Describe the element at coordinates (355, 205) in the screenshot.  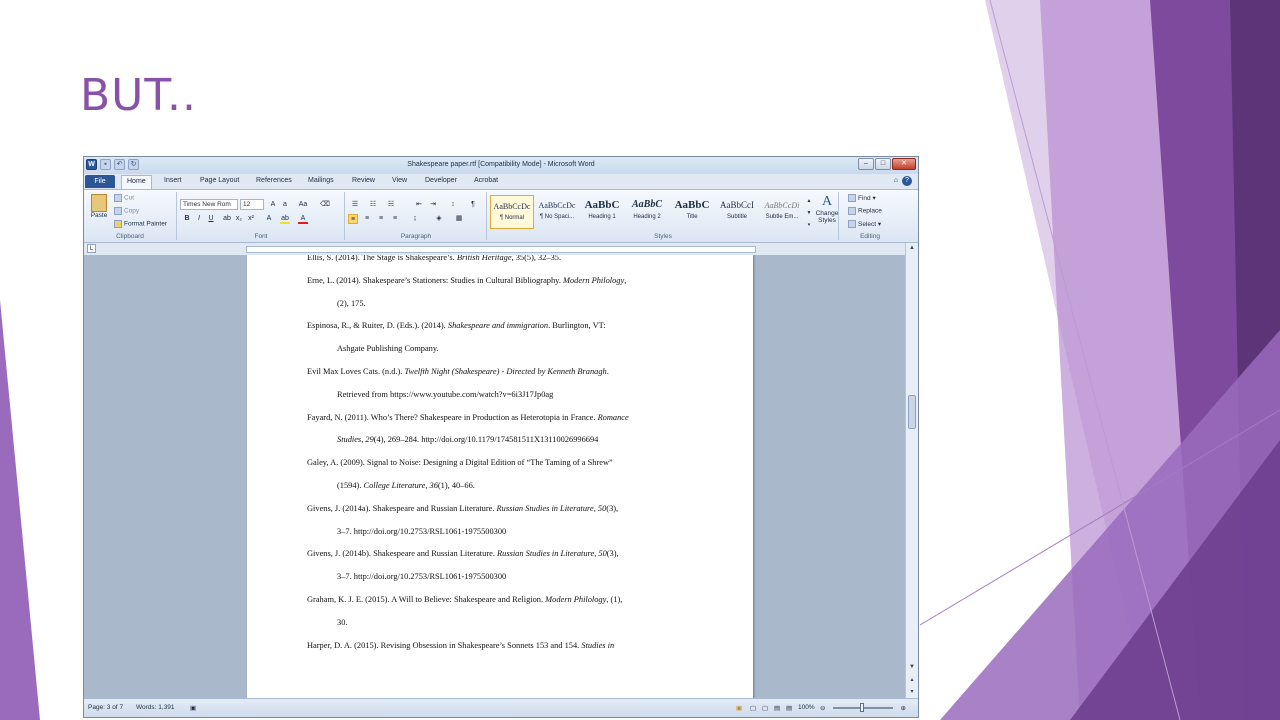
I see `bullets-icon: ☰` at that location.